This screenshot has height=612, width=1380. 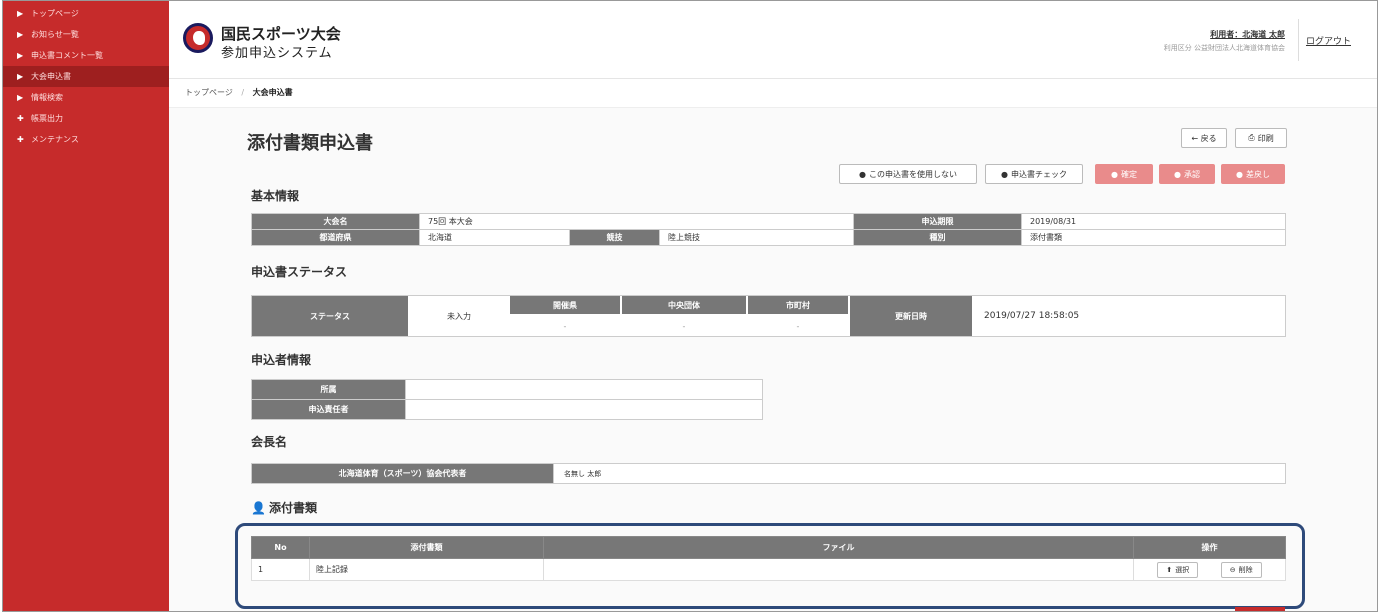 What do you see at coordinates (494, 237) in the screenshot?
I see `value-pref: 北海道` at bounding box center [494, 237].